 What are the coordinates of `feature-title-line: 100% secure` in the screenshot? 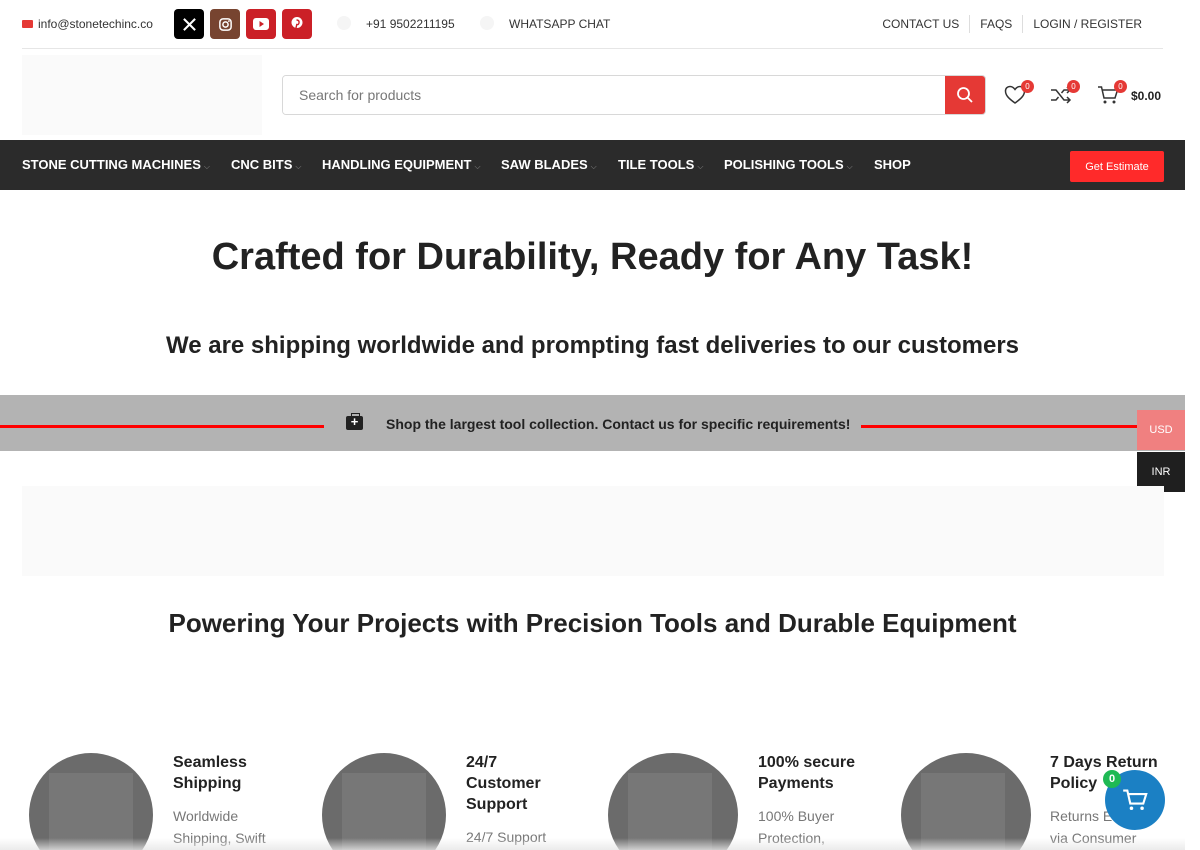 It's located at (806, 762).